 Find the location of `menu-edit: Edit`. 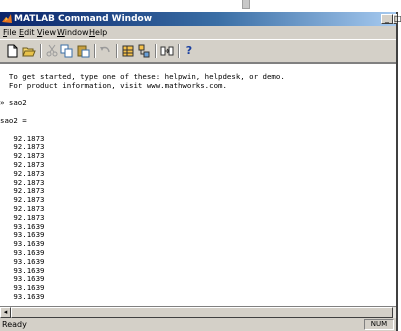

menu-edit: Edit is located at coordinates (27, 32).